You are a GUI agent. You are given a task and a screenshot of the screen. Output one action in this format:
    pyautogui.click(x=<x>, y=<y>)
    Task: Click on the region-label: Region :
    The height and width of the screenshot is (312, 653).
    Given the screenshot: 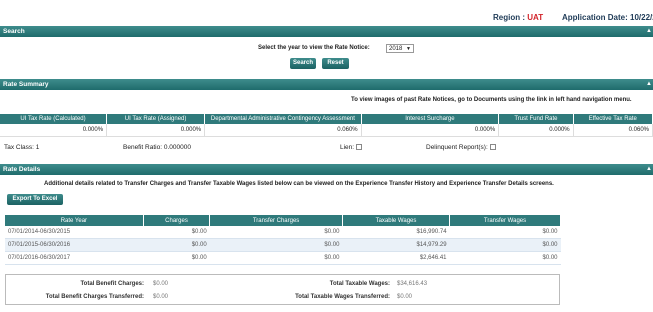 What is the action you would take?
    pyautogui.click(x=509, y=17)
    